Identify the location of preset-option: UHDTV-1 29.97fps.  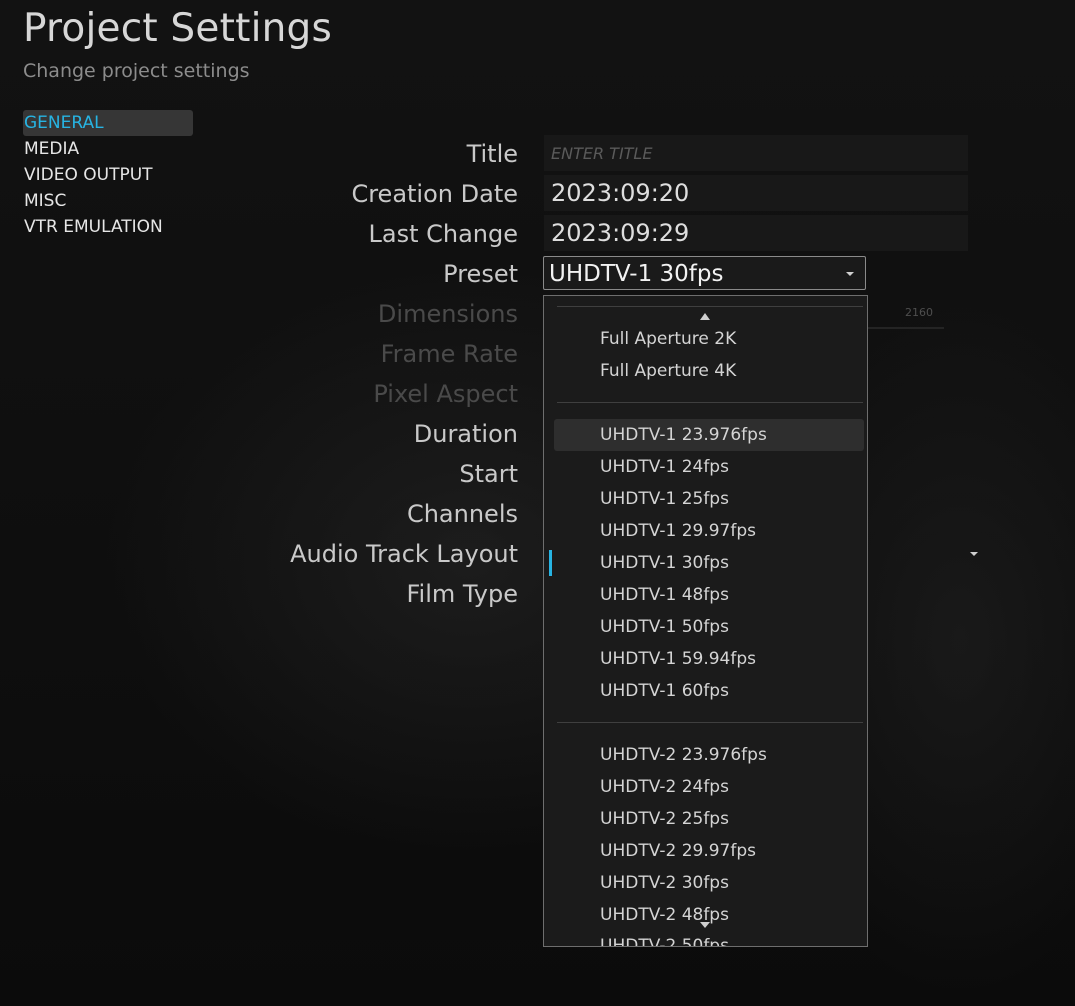
(709, 531).